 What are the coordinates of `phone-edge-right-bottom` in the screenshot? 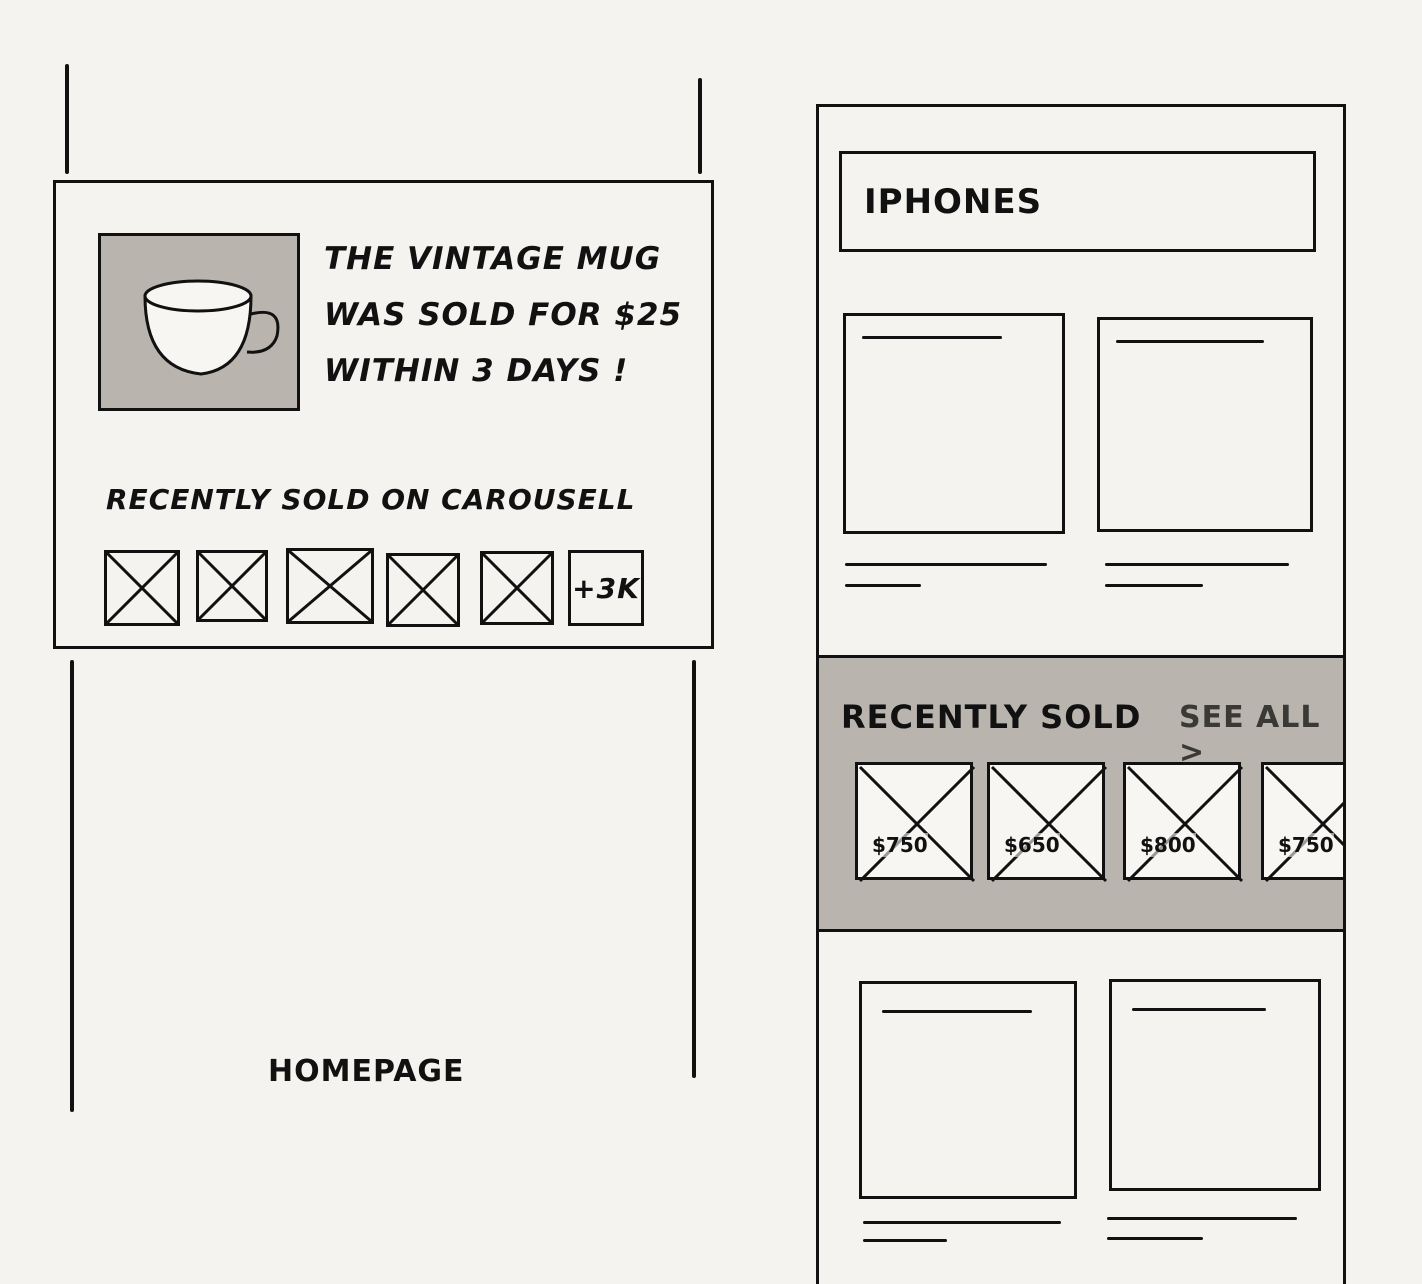 It's located at (694, 869).